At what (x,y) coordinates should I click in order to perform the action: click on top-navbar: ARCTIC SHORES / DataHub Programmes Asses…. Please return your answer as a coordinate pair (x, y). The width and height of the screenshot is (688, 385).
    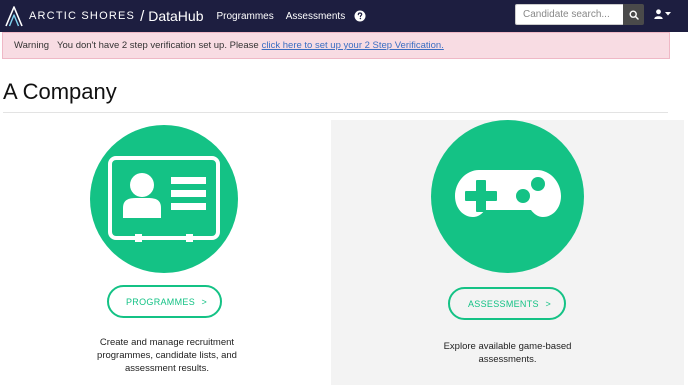
    Looking at the image, I should click on (344, 16).